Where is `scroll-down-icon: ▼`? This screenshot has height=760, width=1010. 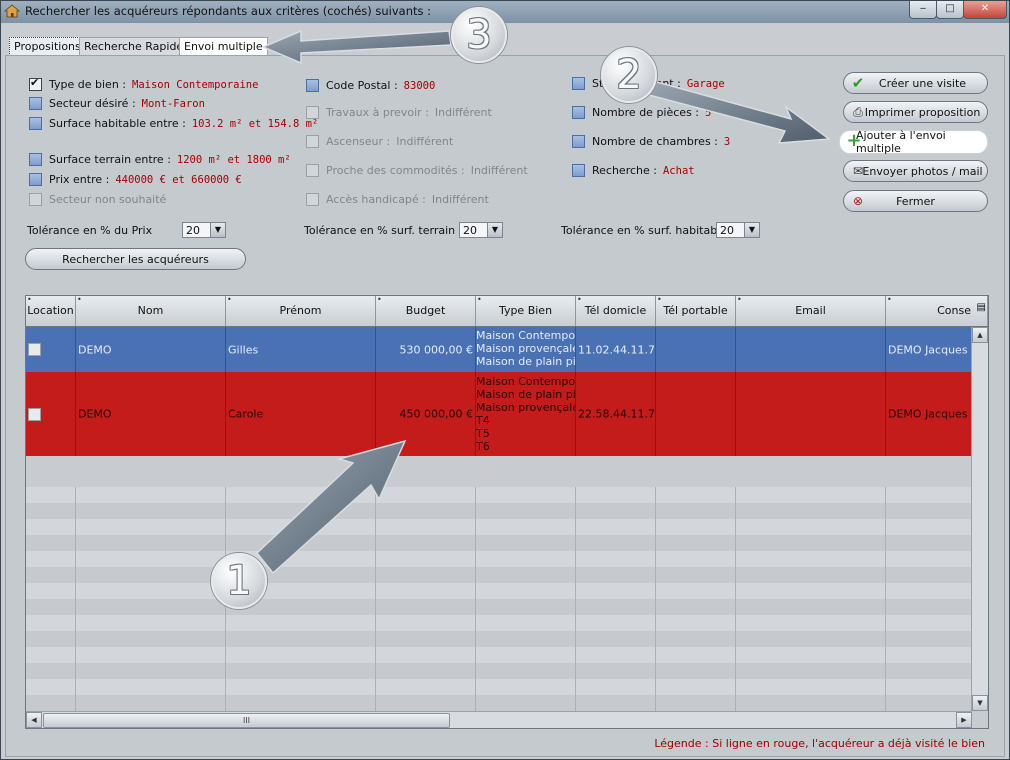 scroll-down-icon: ▼ is located at coordinates (980, 703).